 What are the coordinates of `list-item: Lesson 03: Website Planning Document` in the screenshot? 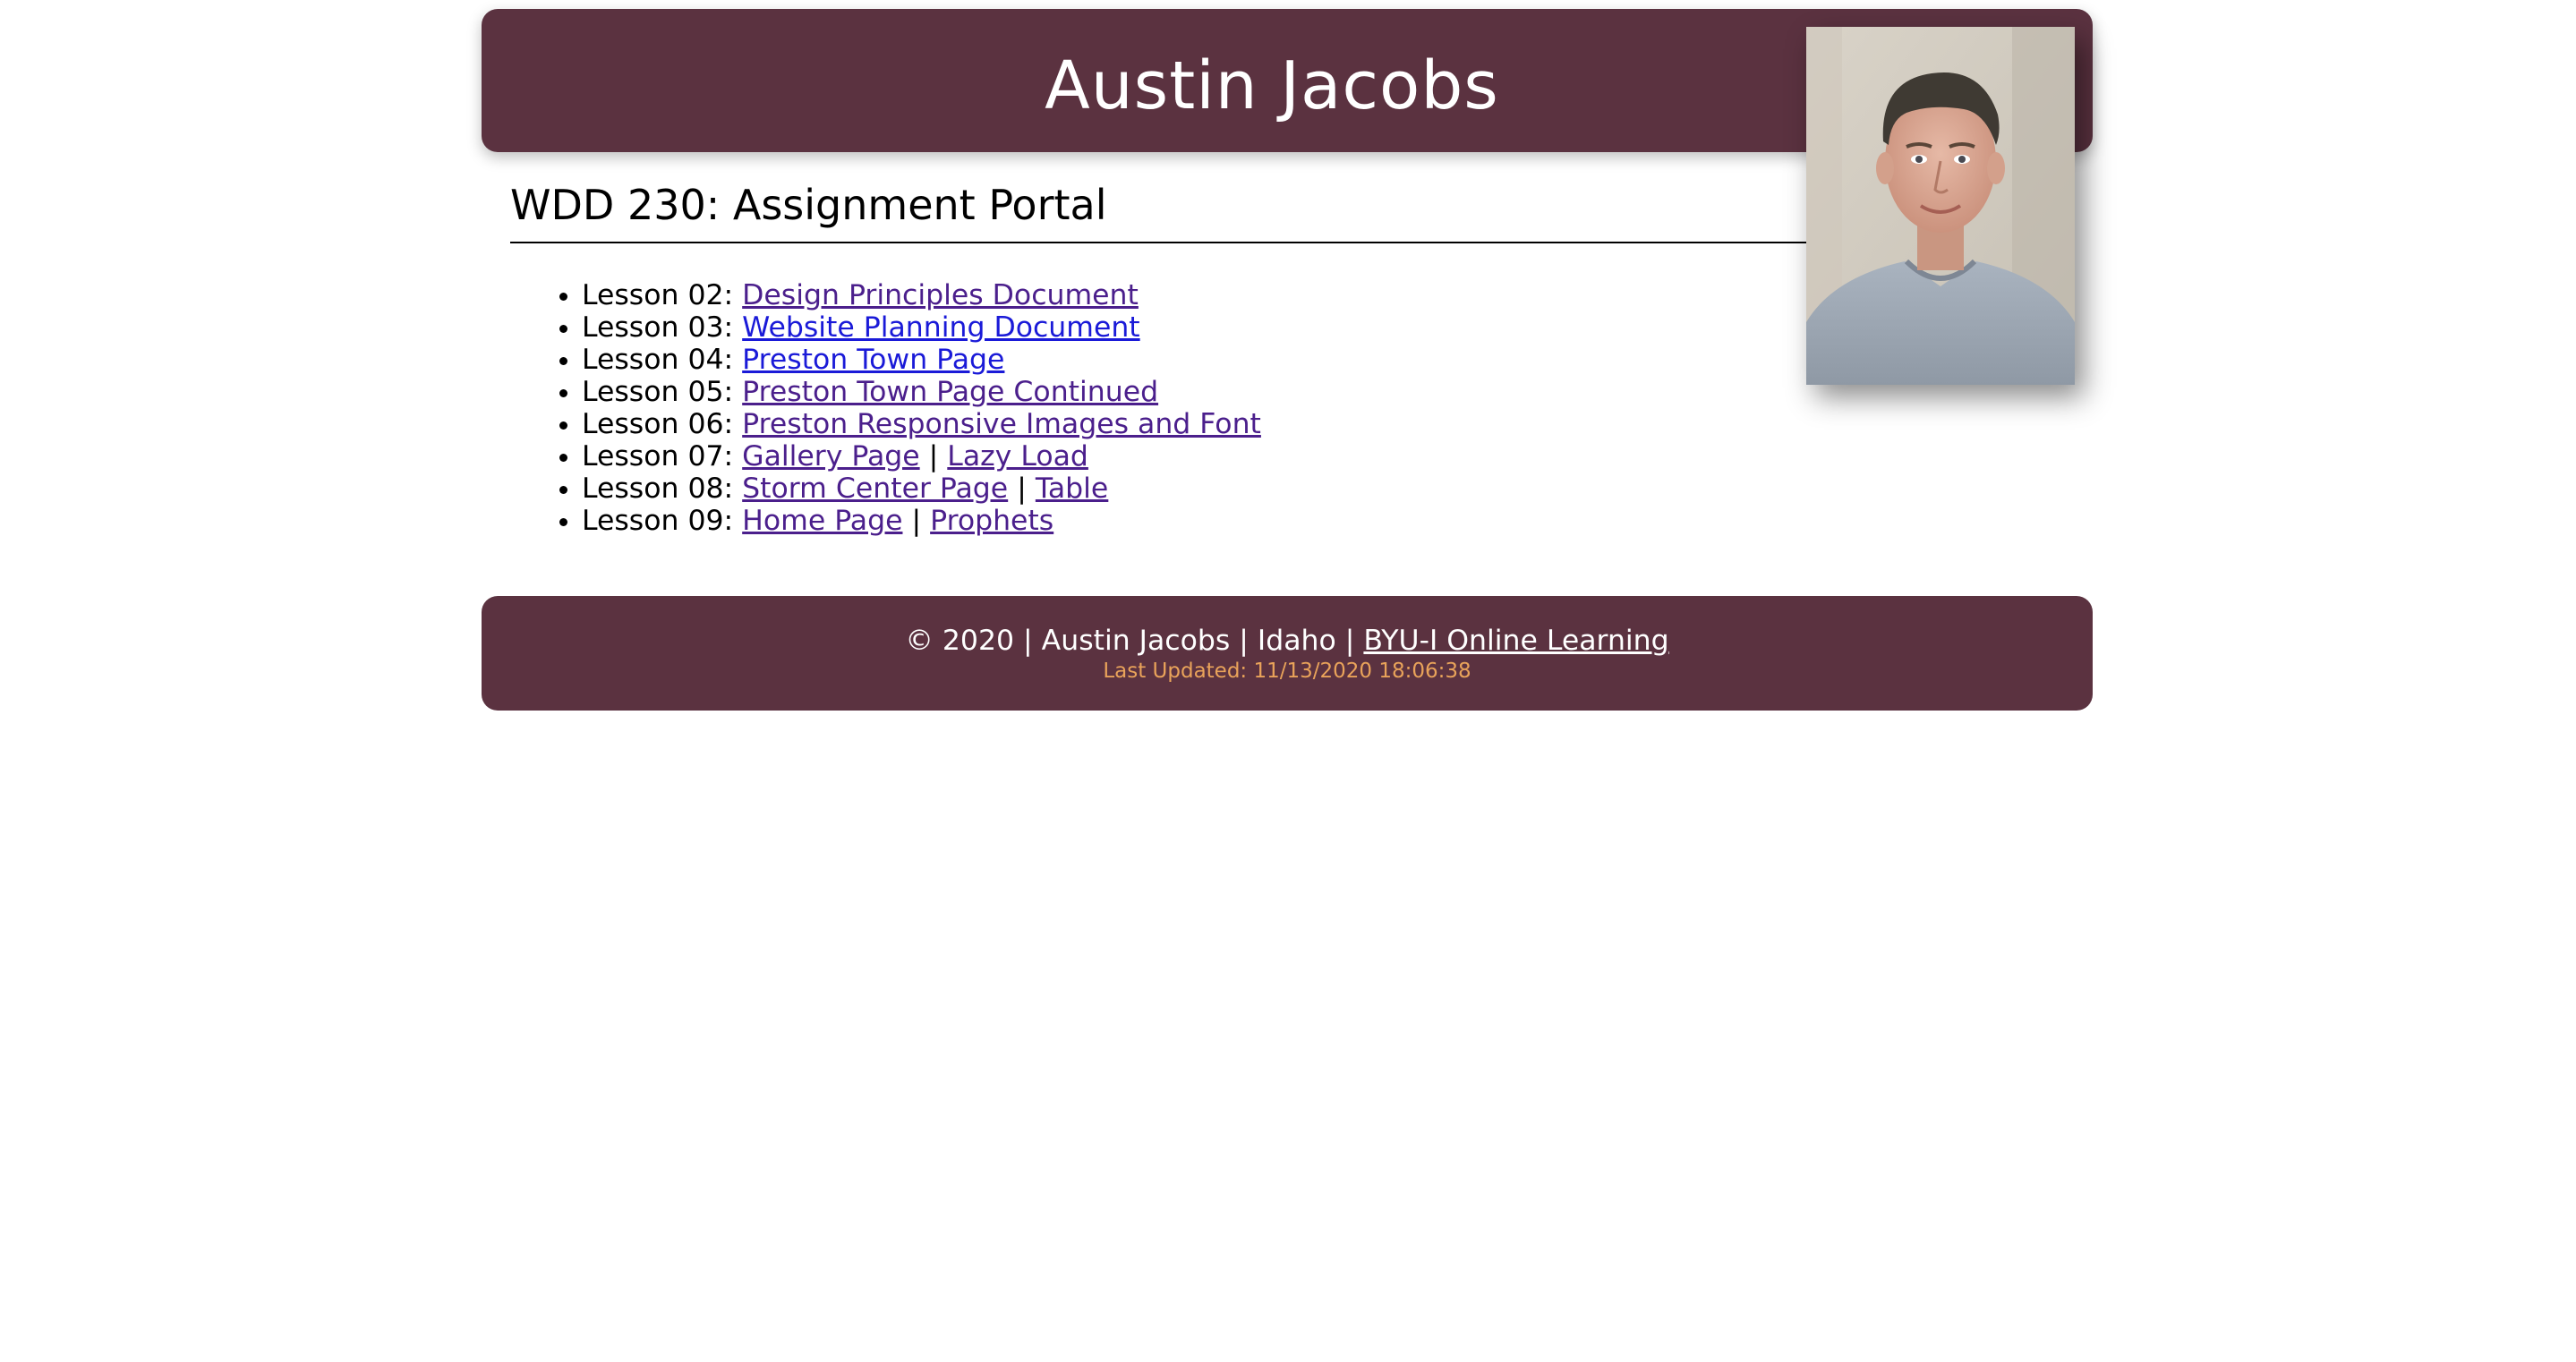 It's located at (921, 328).